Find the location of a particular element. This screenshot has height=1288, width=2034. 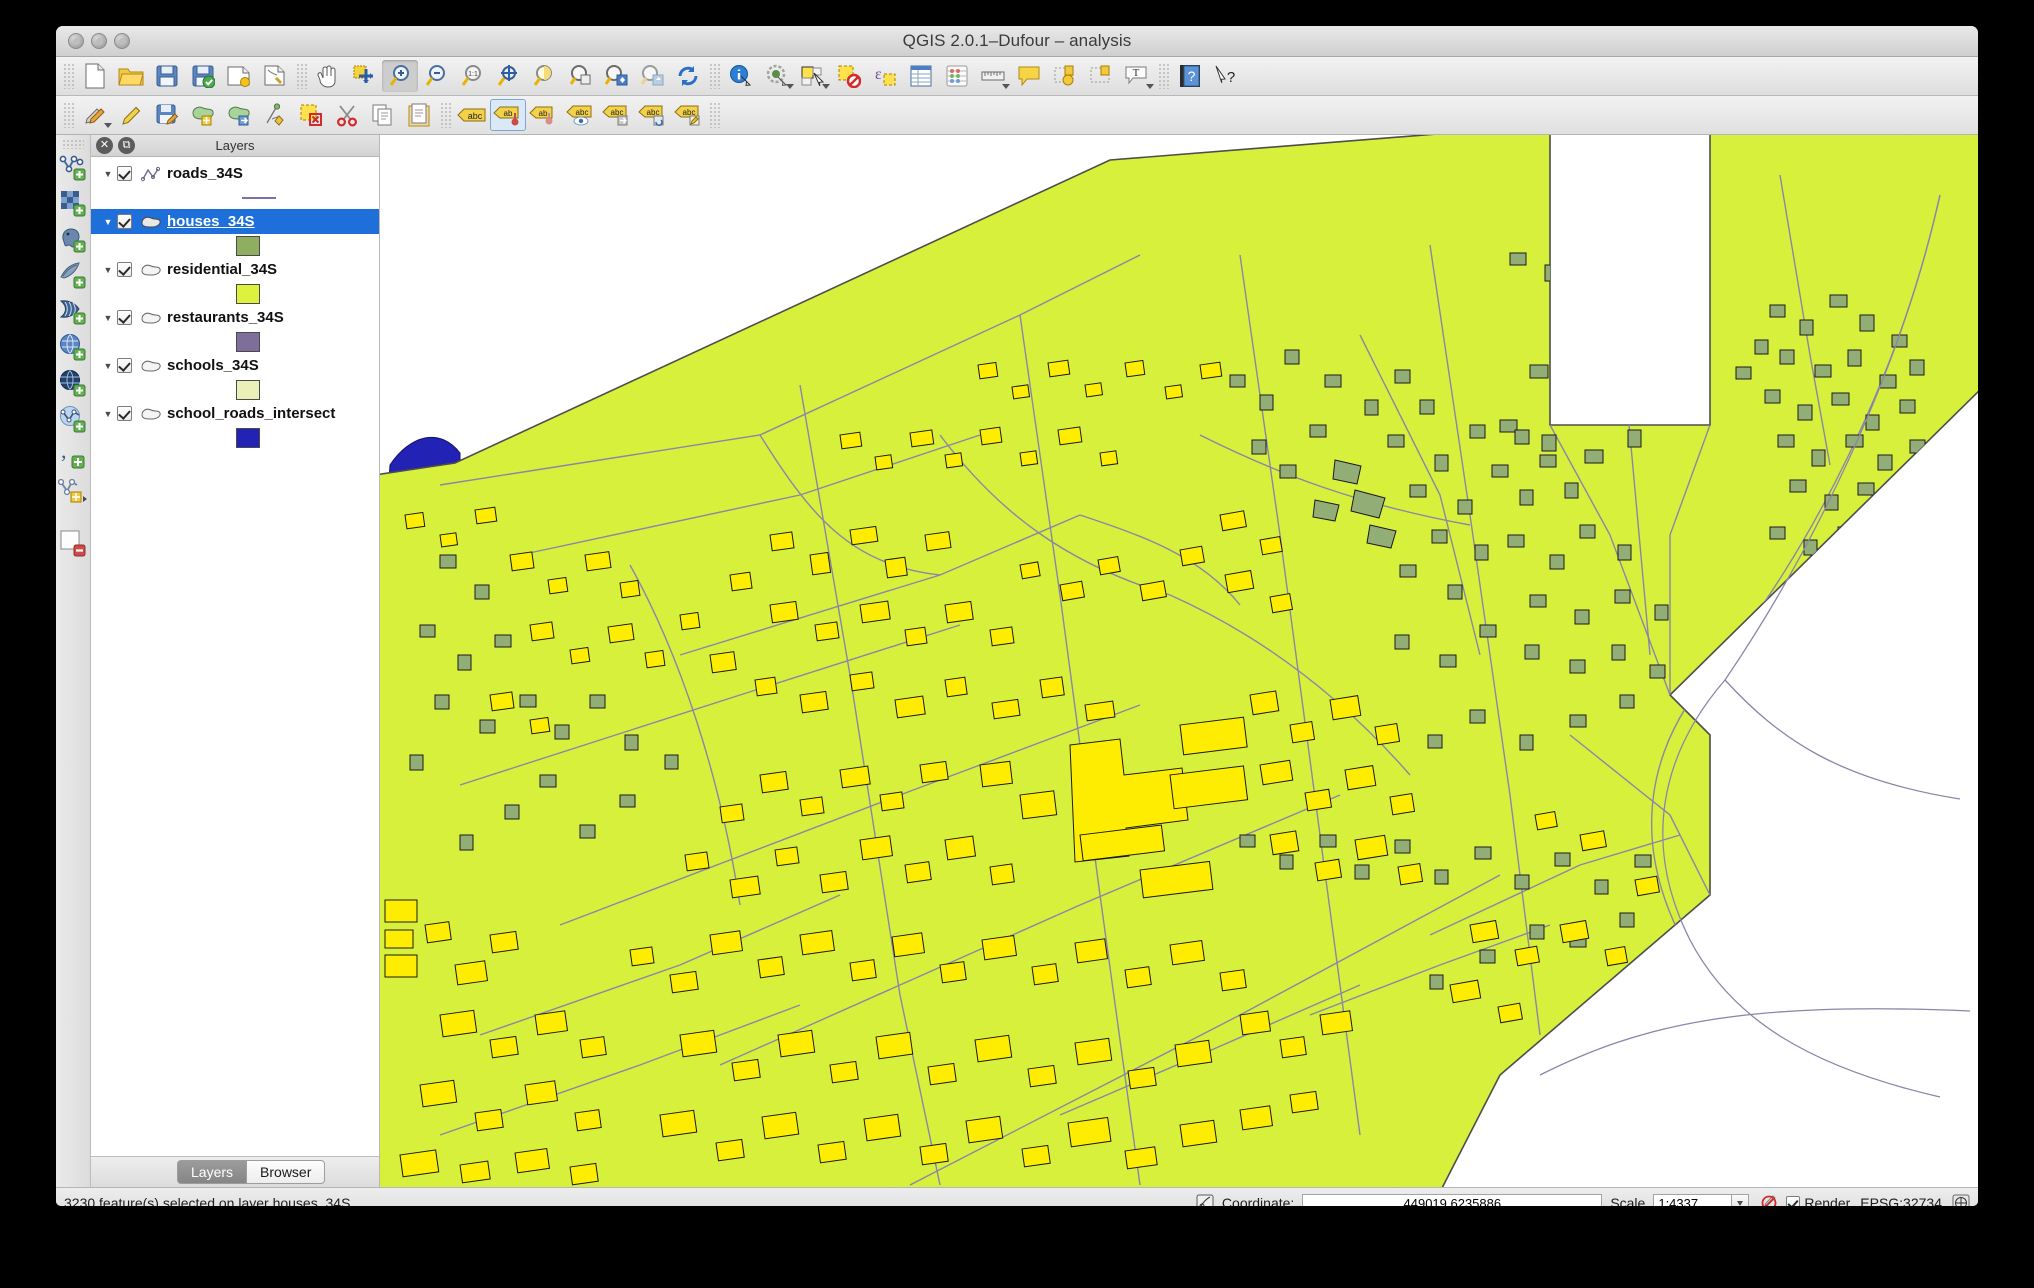

node-tool-icon is located at coordinates (275, 115).